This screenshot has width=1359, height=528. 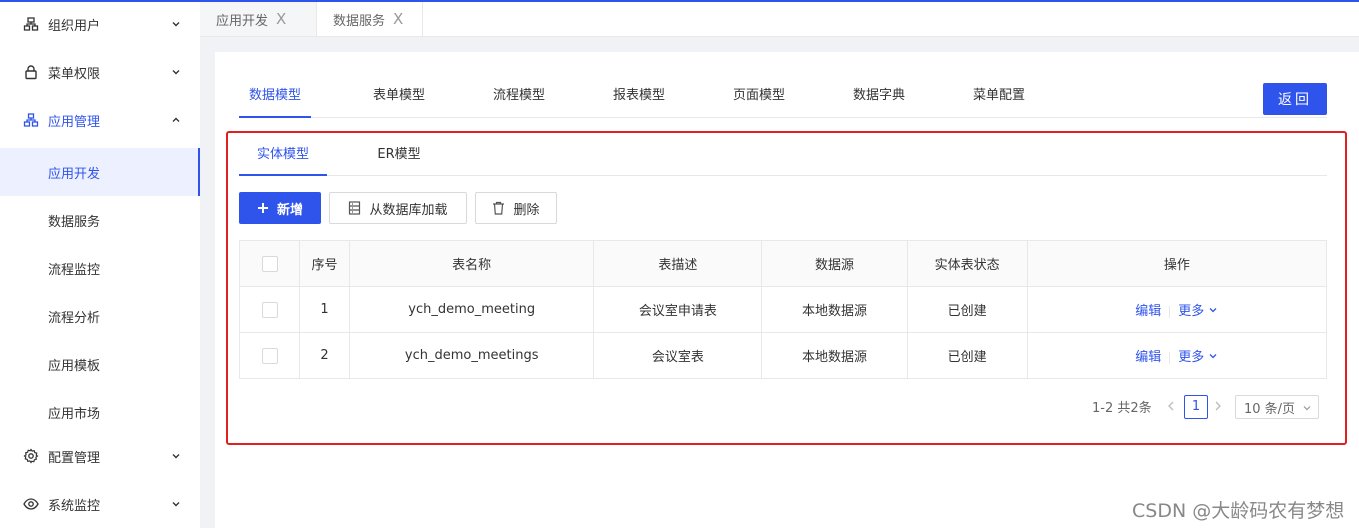 What do you see at coordinates (999, 98) in the screenshot?
I see `tab-menu-config: 菜单配置` at bounding box center [999, 98].